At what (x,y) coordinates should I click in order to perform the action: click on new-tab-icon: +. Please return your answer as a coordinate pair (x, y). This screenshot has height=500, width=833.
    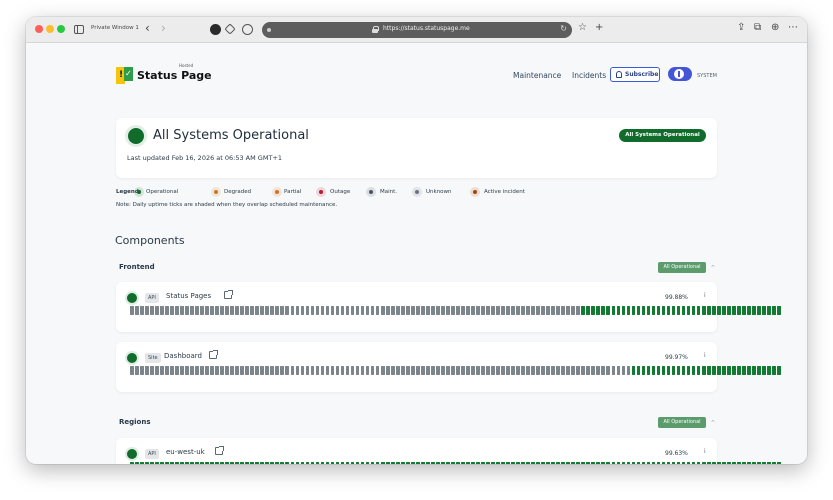
    Looking at the image, I should click on (599, 28).